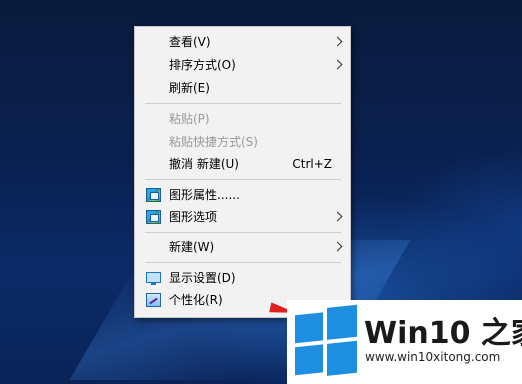  Describe the element at coordinates (433, 357) in the screenshot. I see `watermark-url: www.win10xitong.com` at that location.